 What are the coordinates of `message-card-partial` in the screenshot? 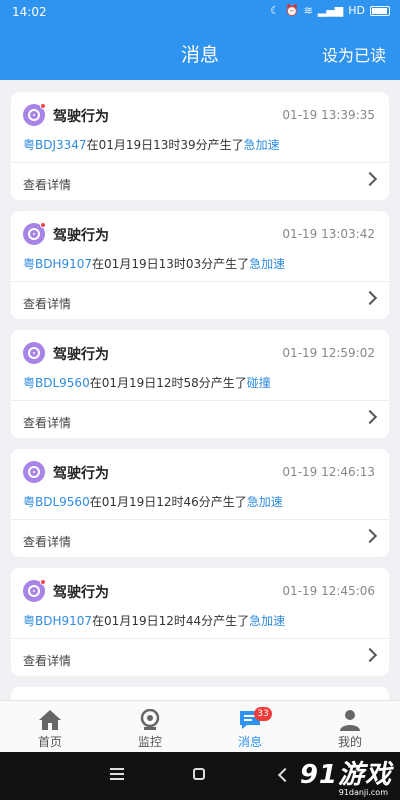 It's located at (200, 693).